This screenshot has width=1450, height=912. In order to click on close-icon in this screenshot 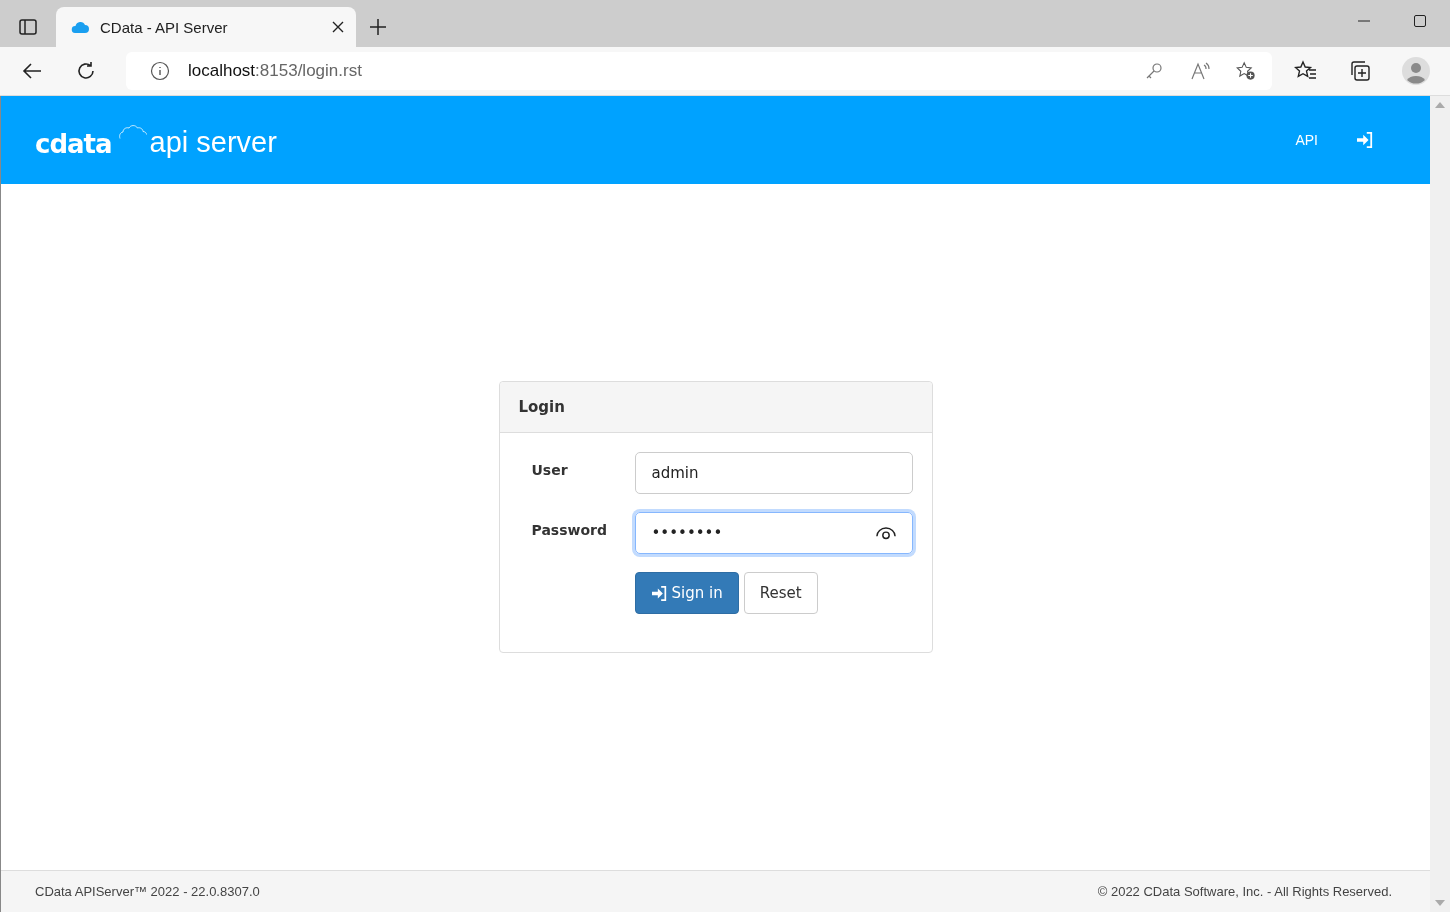, I will do `click(338, 27)`.